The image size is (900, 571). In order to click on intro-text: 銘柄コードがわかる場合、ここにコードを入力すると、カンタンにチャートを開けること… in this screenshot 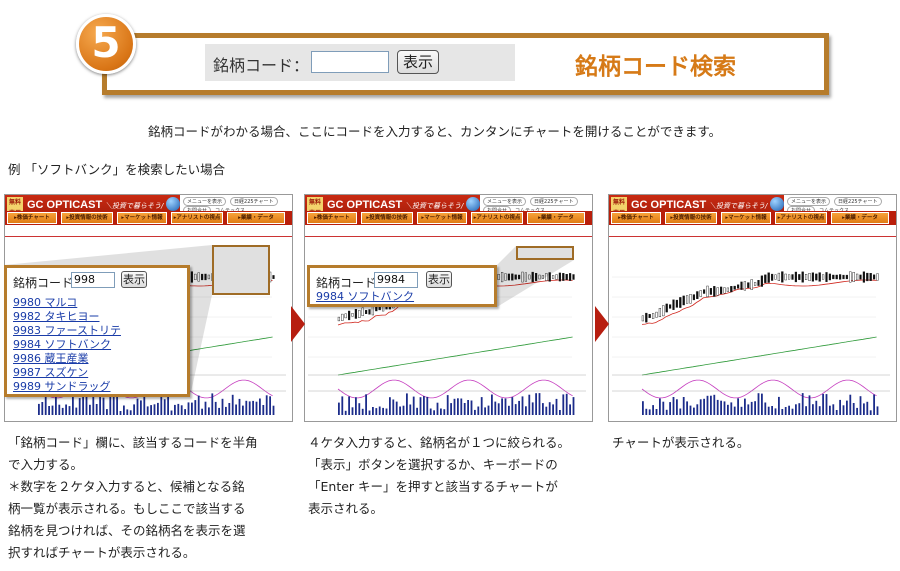, I will do `click(435, 131)`.